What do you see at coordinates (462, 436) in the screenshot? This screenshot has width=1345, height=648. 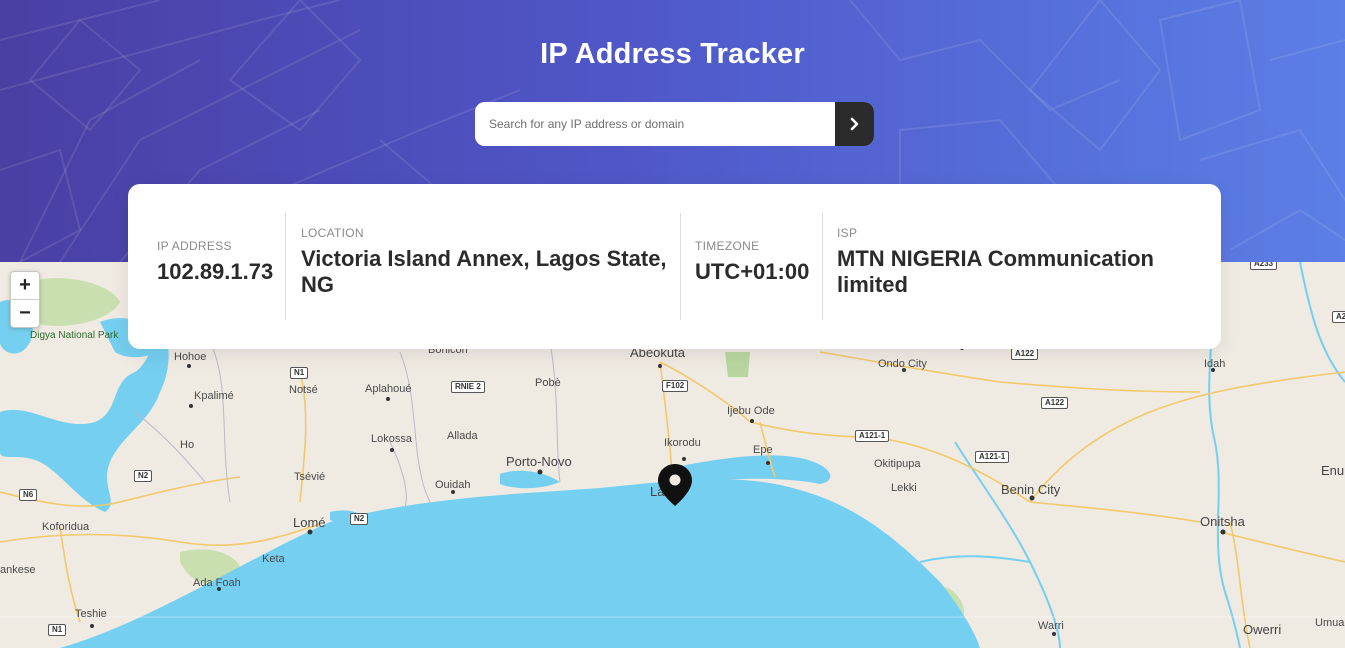 I see `map-label-allada: Allada` at bounding box center [462, 436].